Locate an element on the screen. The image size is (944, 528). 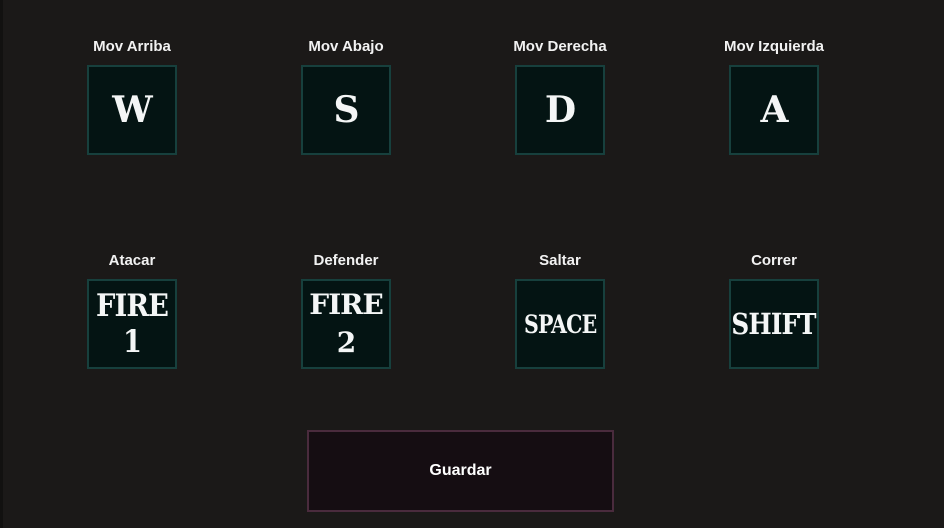
binding-label: Mov Abajo is located at coordinates (346, 46).